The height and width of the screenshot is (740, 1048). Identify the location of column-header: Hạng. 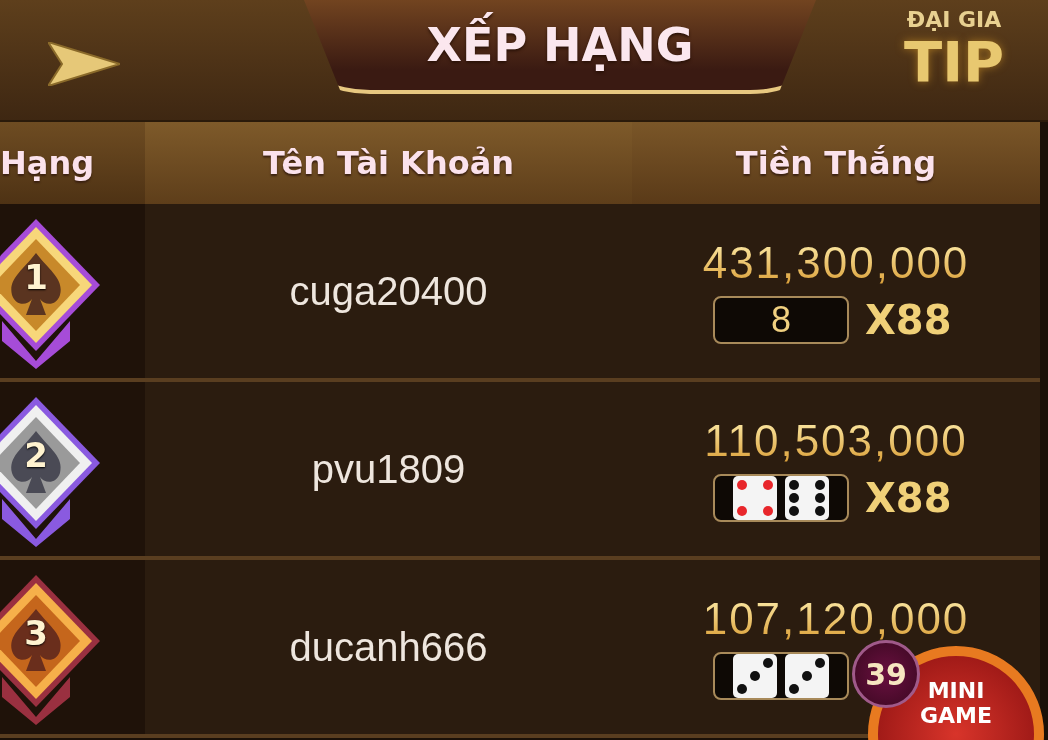
(72, 163).